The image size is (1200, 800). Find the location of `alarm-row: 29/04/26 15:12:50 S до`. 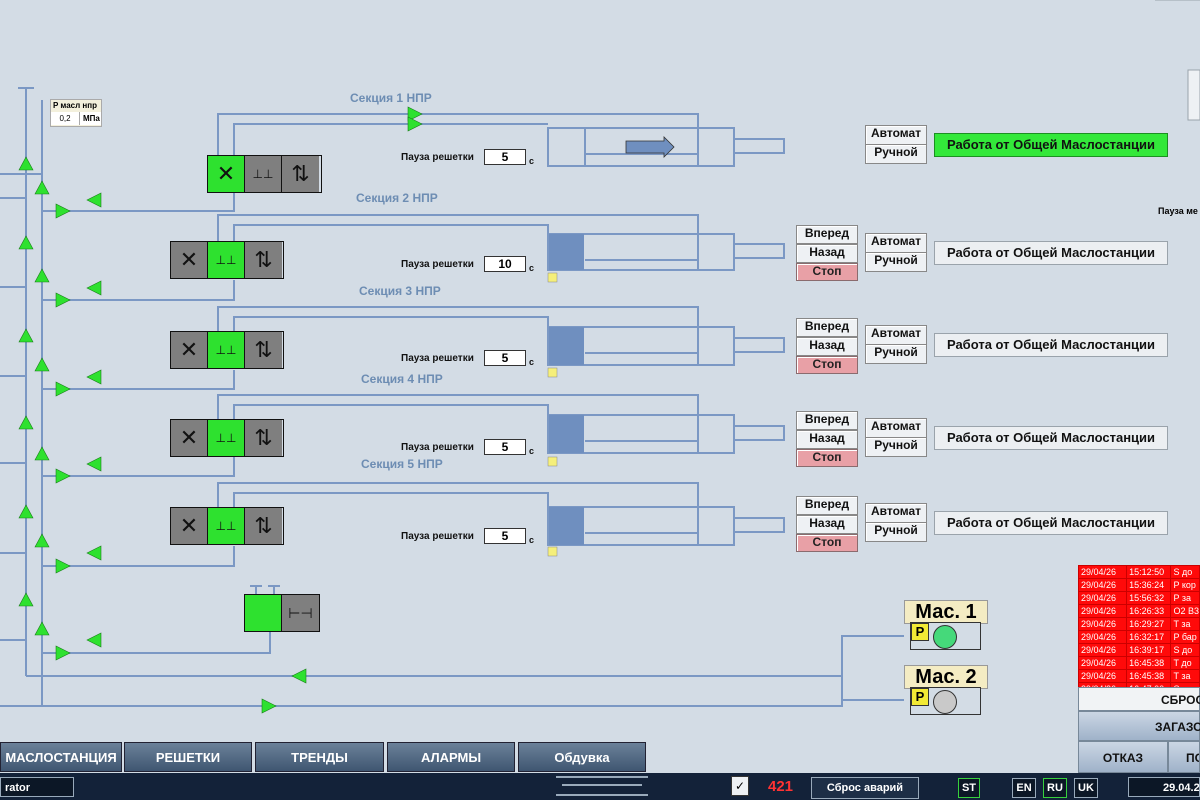

alarm-row: 29/04/26 15:12:50 S до is located at coordinates (1138, 572).